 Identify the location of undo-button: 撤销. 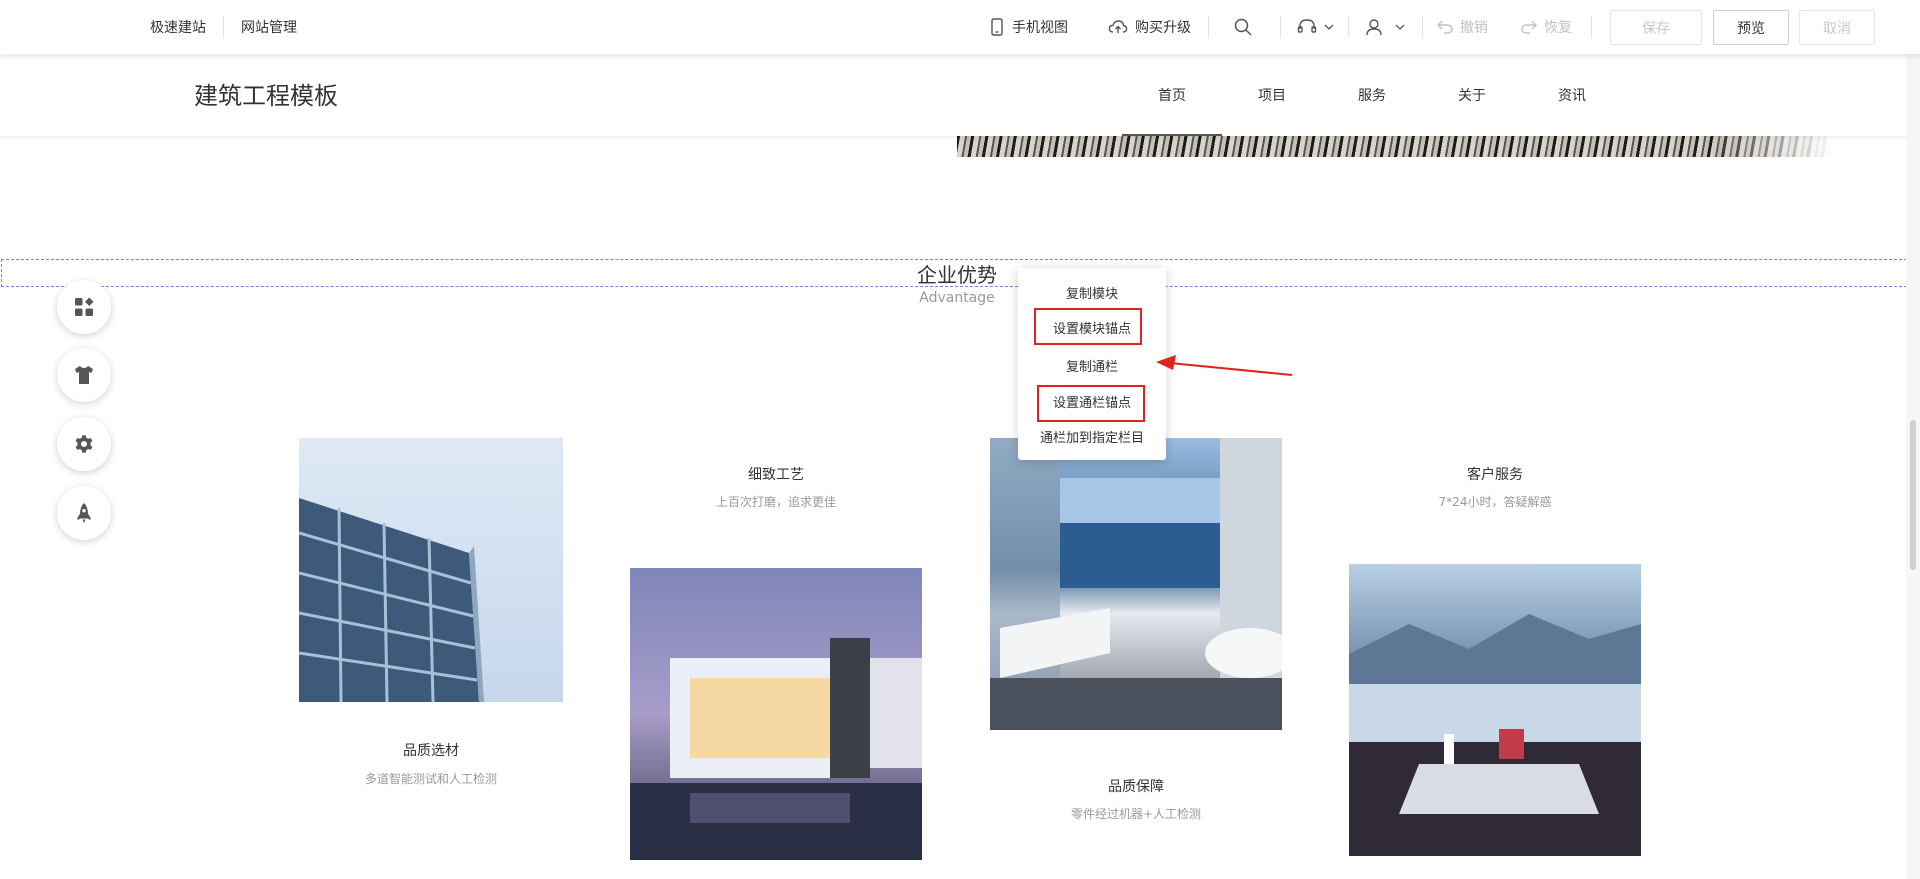
(1462, 27).